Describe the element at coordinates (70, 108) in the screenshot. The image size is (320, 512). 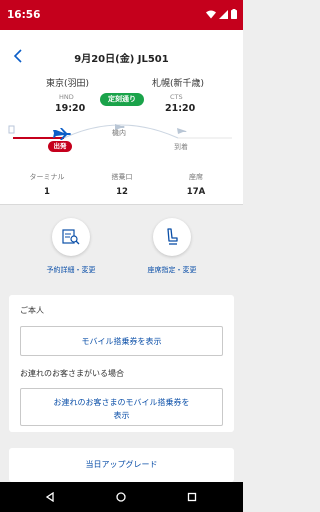
I see `departure-time: 19:20` at that location.